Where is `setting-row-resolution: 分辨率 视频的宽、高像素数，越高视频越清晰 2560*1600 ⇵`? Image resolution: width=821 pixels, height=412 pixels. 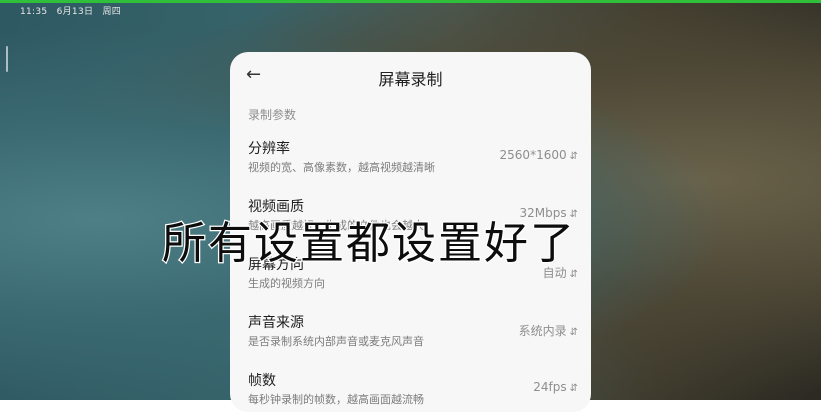 setting-row-resolution: 分辨率 视频的宽、高像素数，越高视频越清晰 2560*1600 ⇵ is located at coordinates (413, 163).